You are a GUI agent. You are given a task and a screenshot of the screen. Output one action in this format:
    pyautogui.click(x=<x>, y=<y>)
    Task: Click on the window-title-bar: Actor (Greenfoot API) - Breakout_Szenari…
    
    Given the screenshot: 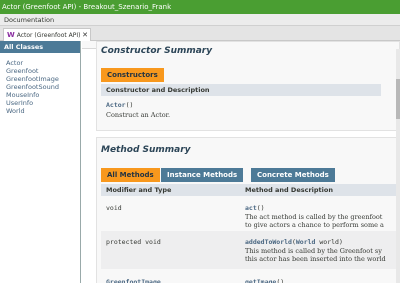 What is the action you would take?
    pyautogui.click(x=200, y=7)
    